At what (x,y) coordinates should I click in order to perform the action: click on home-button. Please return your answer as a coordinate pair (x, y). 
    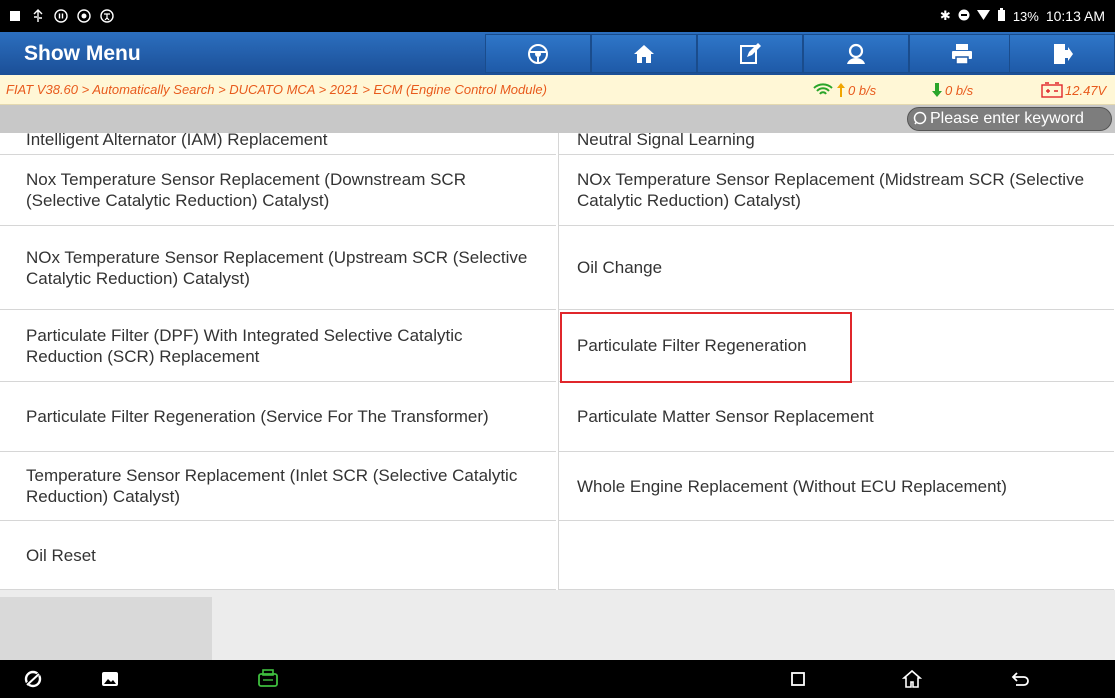
    Looking at the image, I should click on (644, 53).